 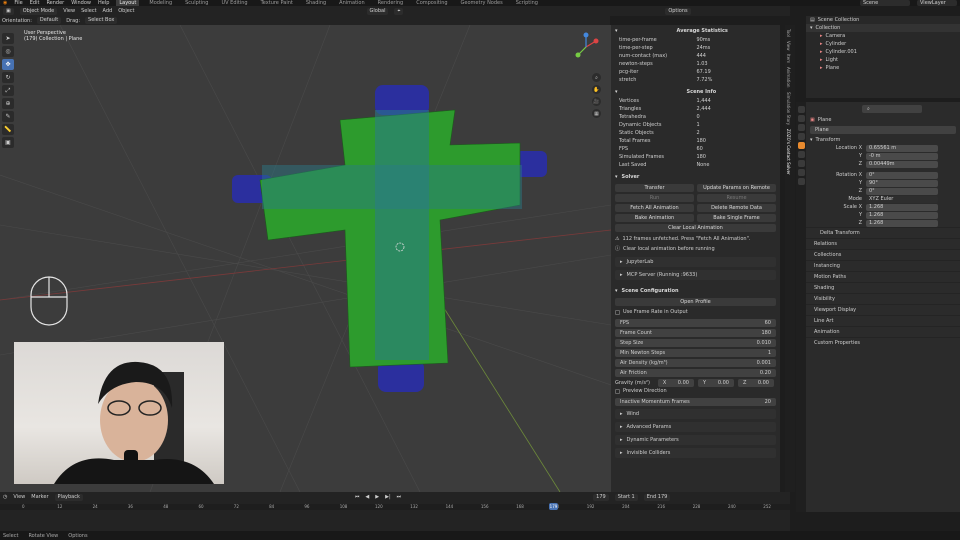 What do you see at coordinates (69, 11) in the screenshot?
I see `menu-view: View` at bounding box center [69, 11].